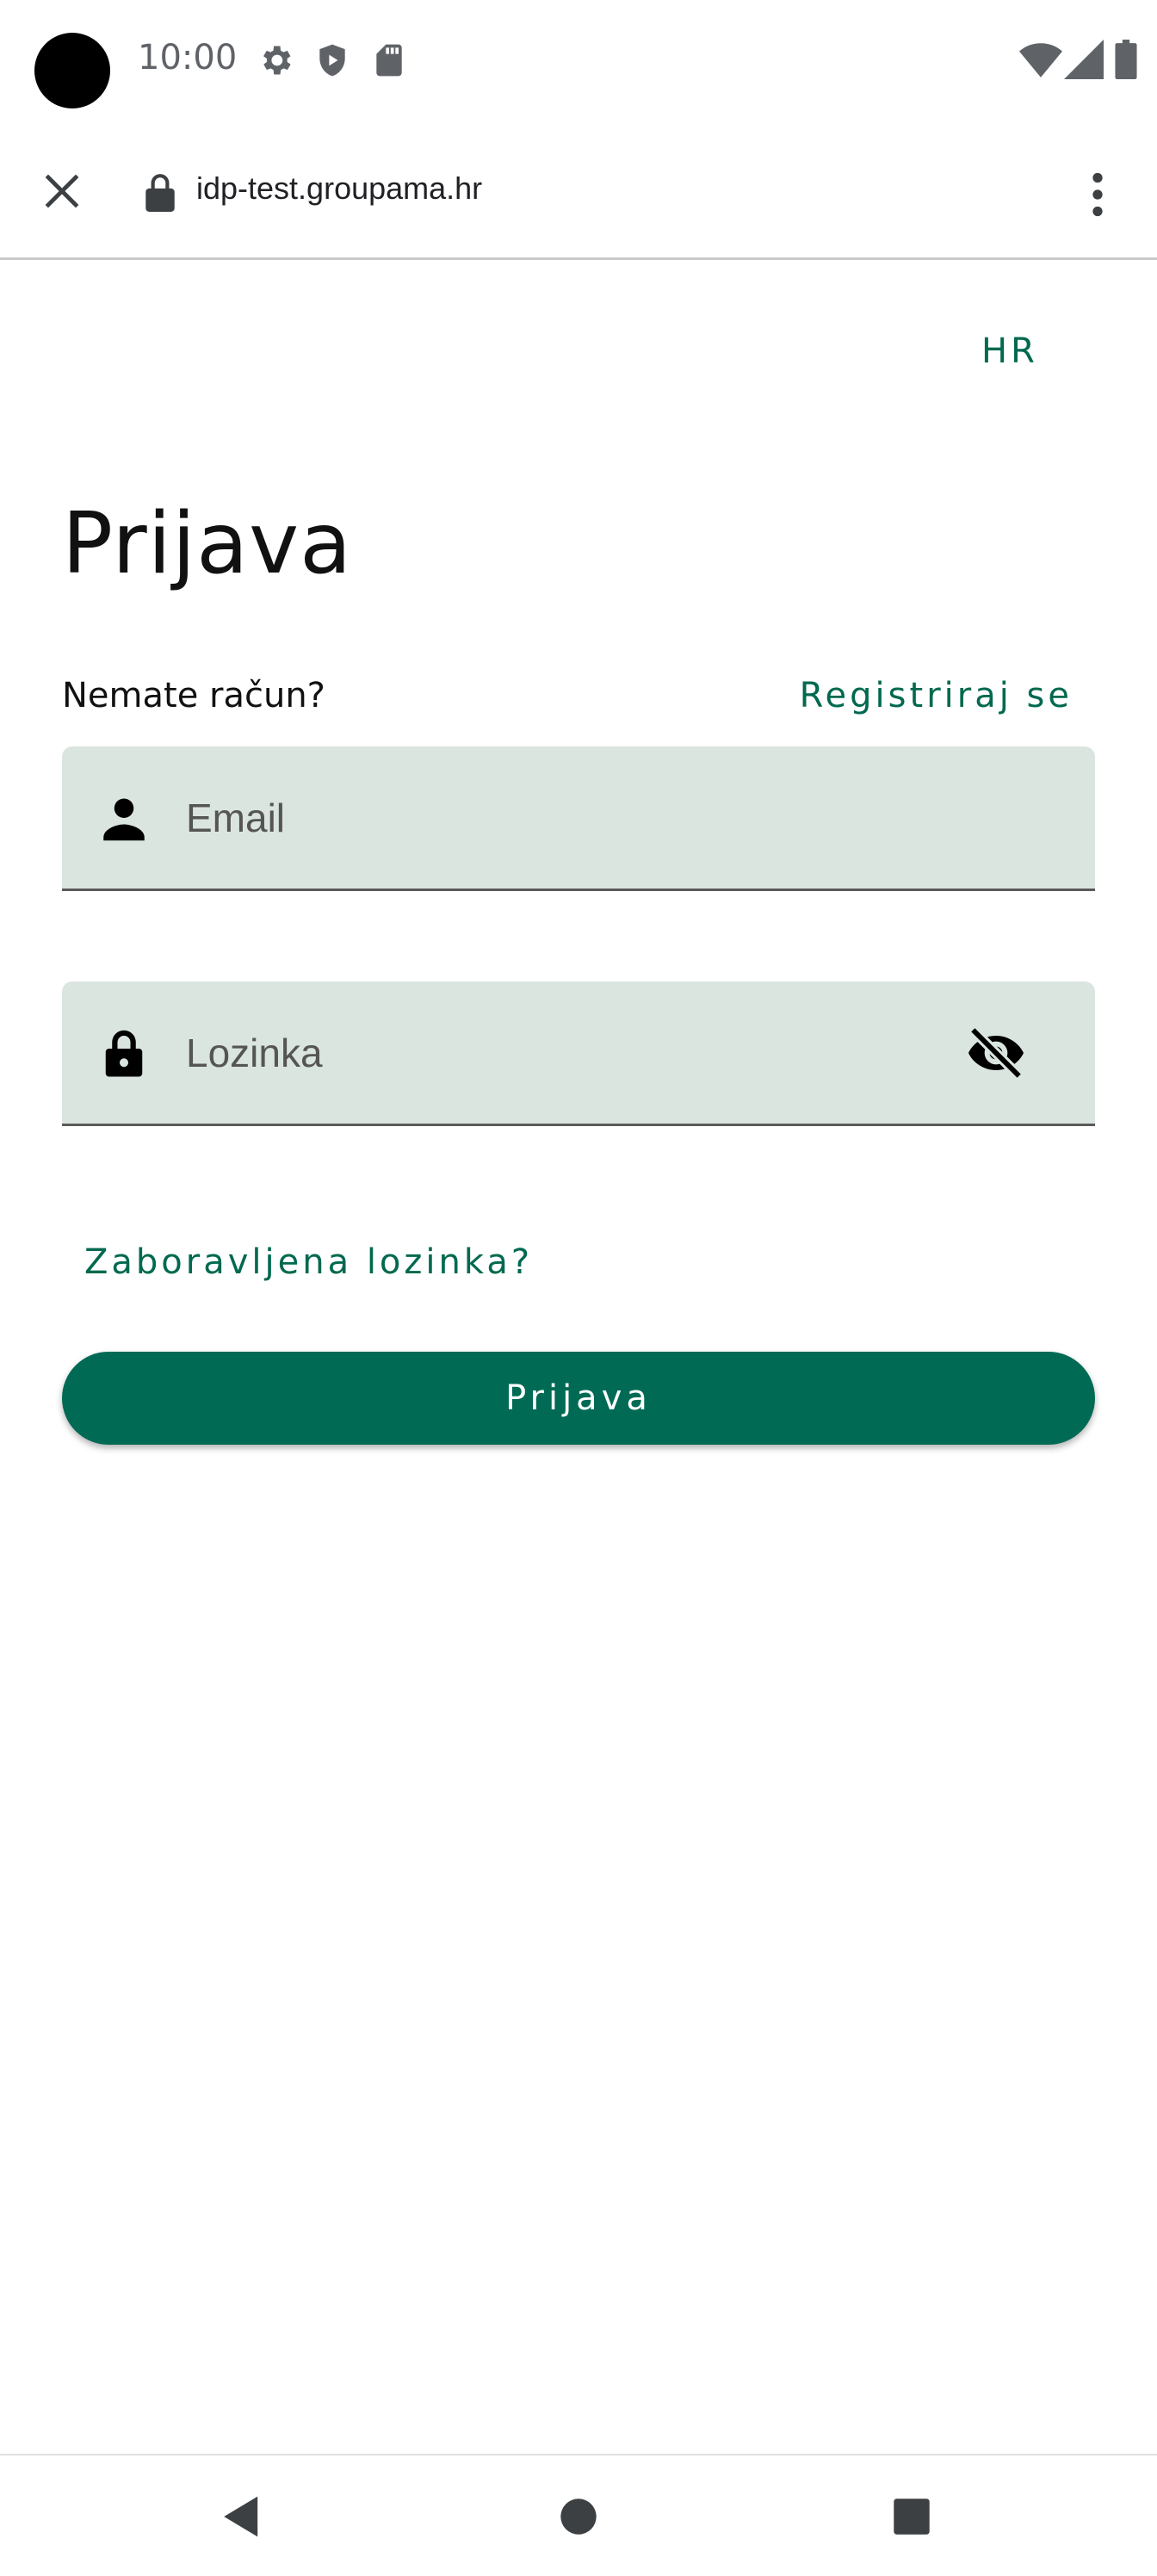 This screenshot has height=2576, width=1157. Describe the element at coordinates (579, 64) in the screenshot. I see `status-bar: 10:00` at that location.